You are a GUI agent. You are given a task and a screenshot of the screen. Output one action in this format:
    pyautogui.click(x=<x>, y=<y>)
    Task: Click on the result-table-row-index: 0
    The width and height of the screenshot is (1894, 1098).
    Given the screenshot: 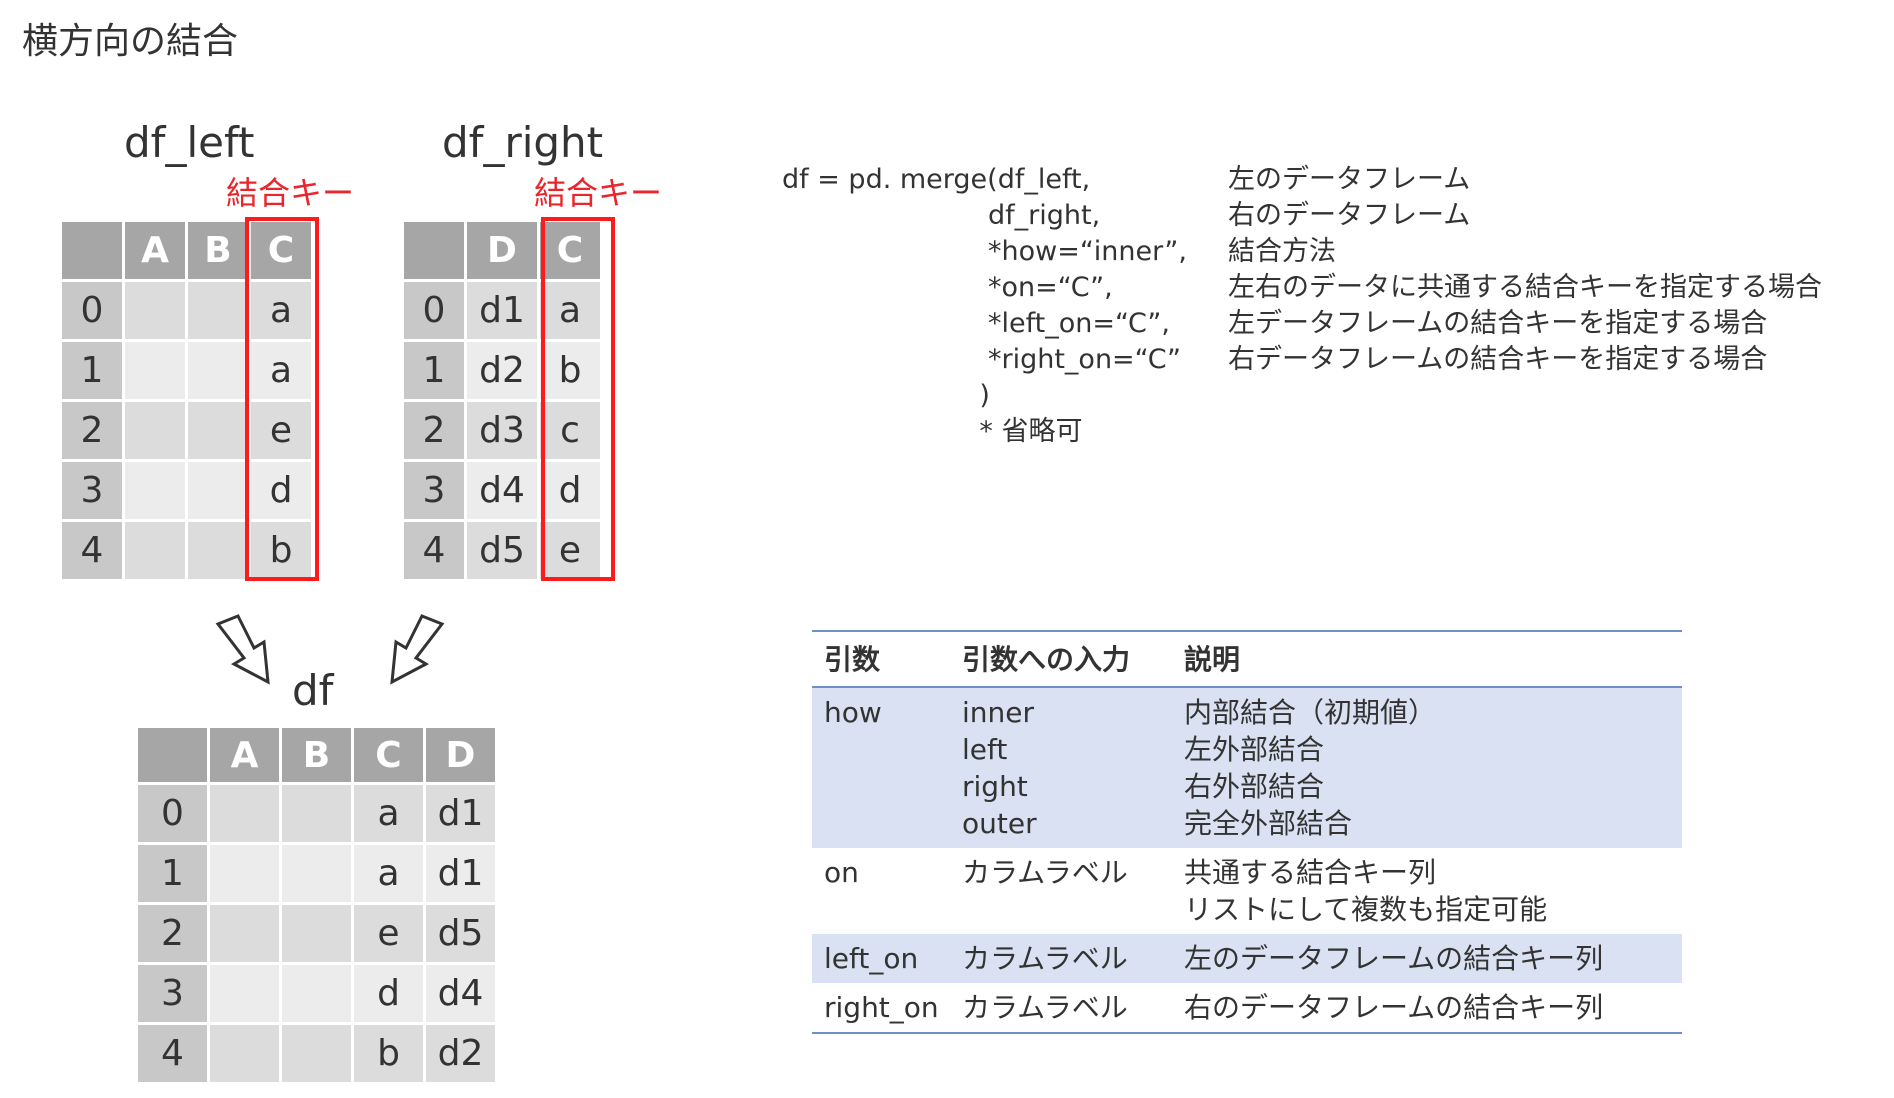 What is the action you would take?
    pyautogui.click(x=172, y=813)
    